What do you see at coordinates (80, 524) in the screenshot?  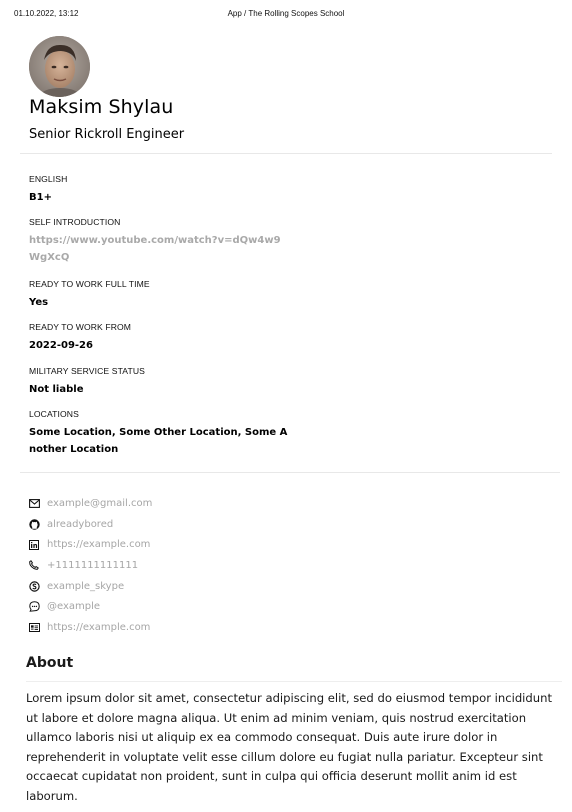 I see `contact-value: alreadybored` at bounding box center [80, 524].